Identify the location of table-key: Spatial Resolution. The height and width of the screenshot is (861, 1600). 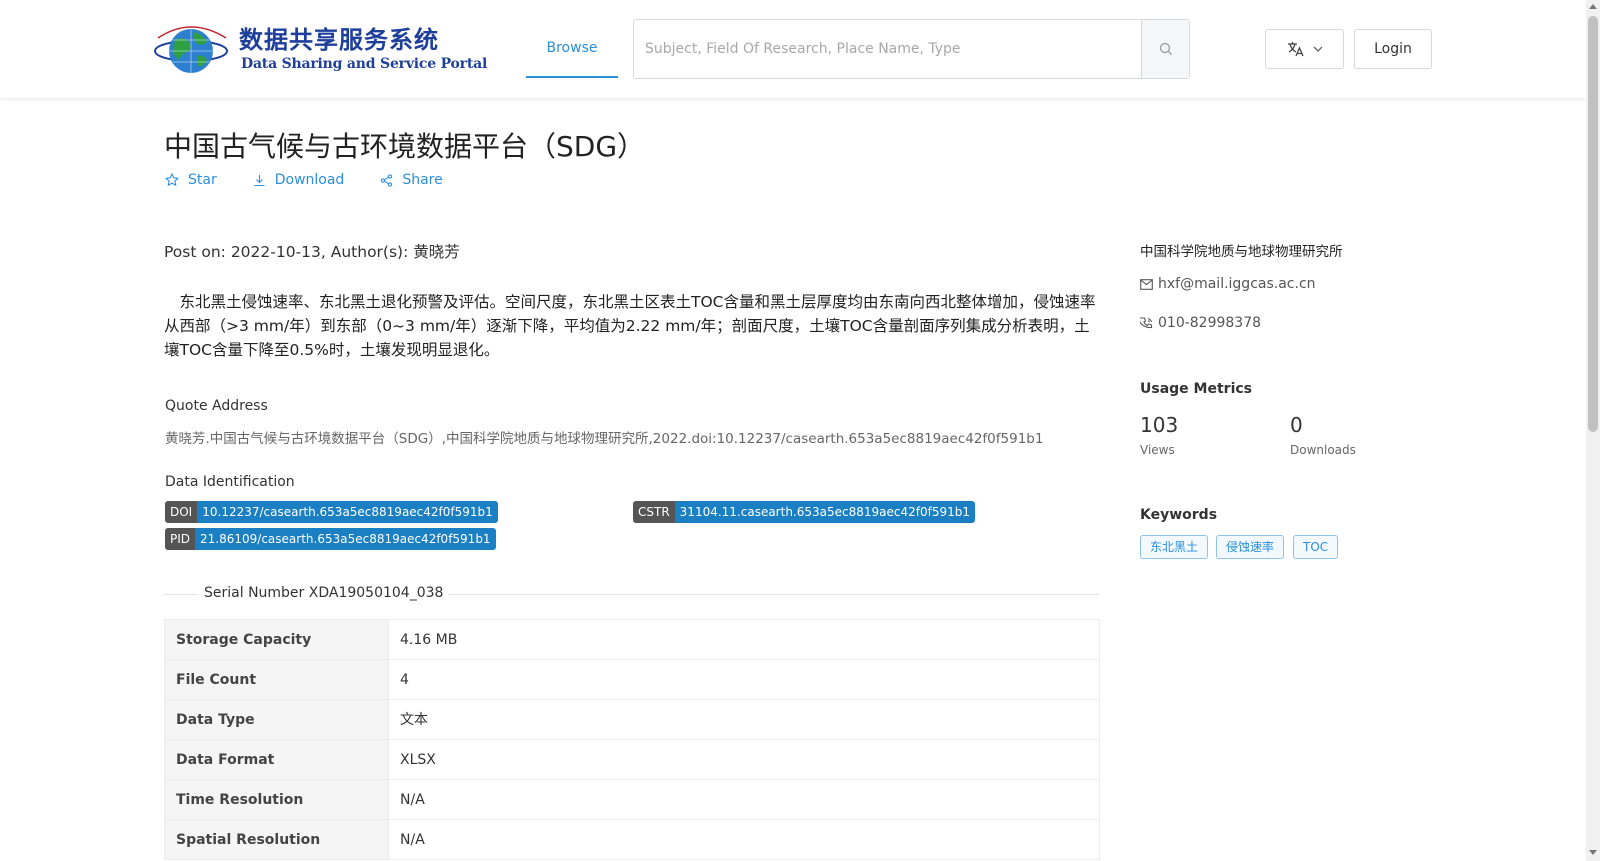
(277, 839).